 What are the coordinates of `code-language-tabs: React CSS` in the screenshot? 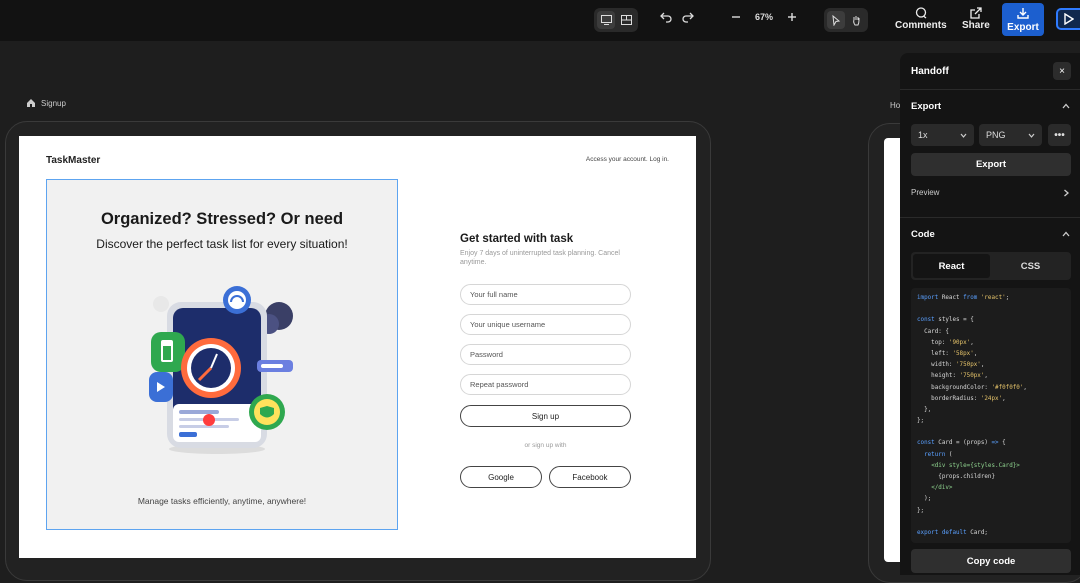 It's located at (991, 266).